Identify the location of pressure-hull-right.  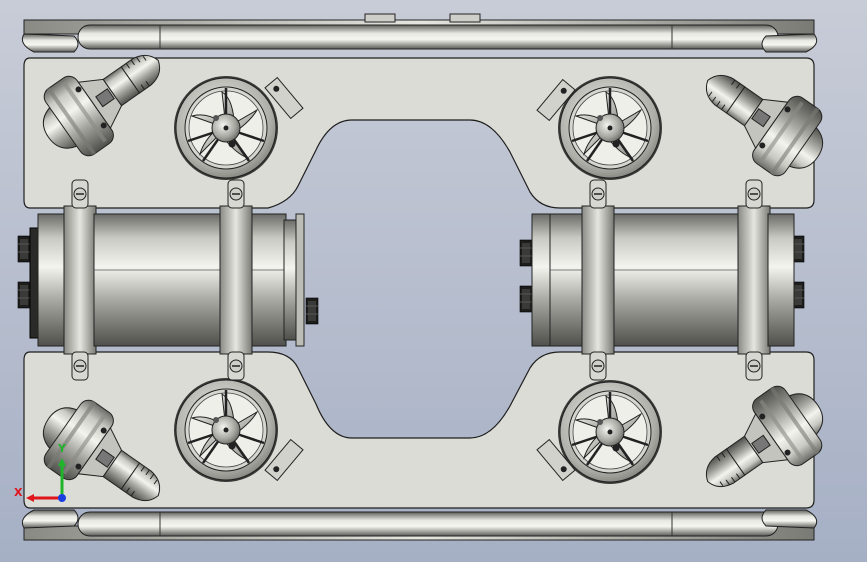
(662, 280).